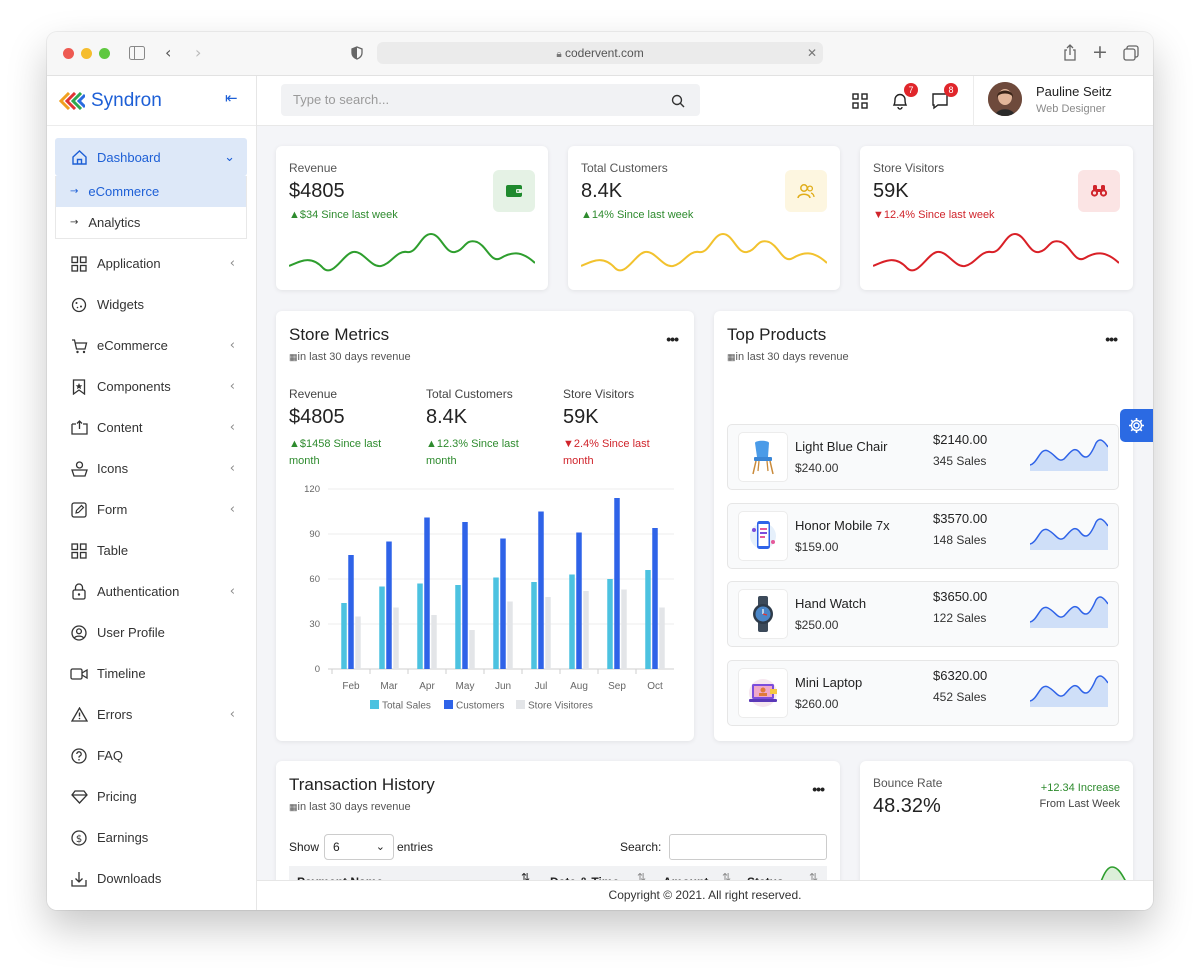 Image resolution: width=1200 pixels, height=972 pixels. Describe the element at coordinates (335, 452) in the screenshot. I see `metric-change: ▲$1458 Since last month` at that location.